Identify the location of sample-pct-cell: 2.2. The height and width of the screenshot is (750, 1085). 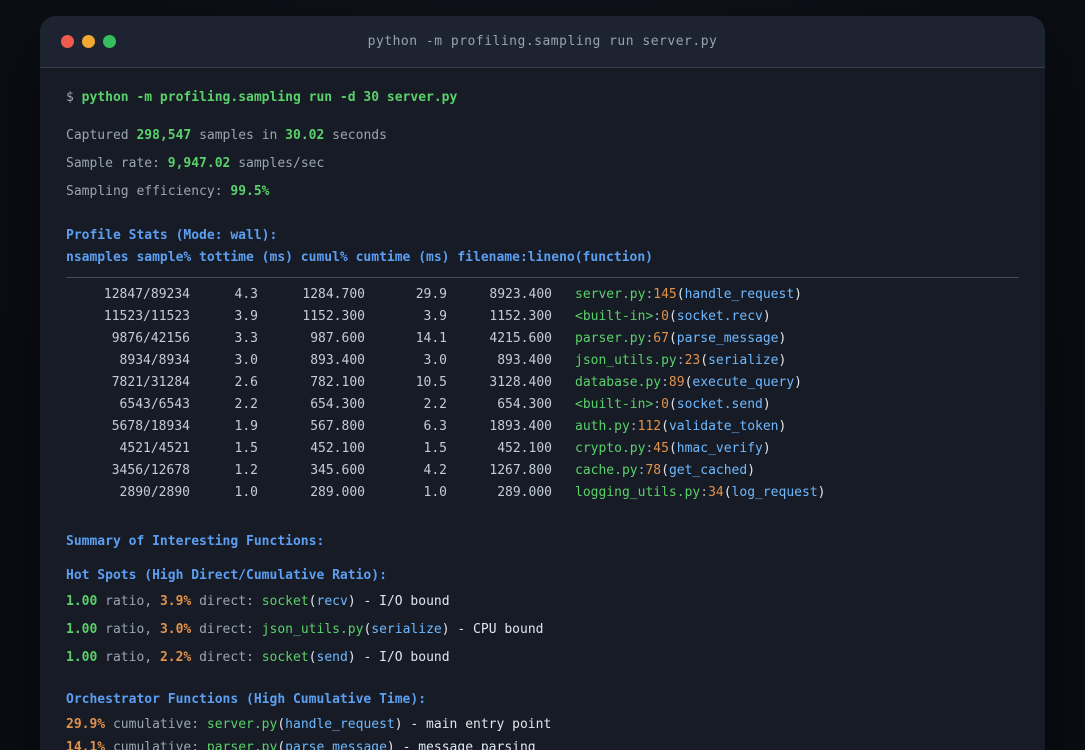
(246, 404).